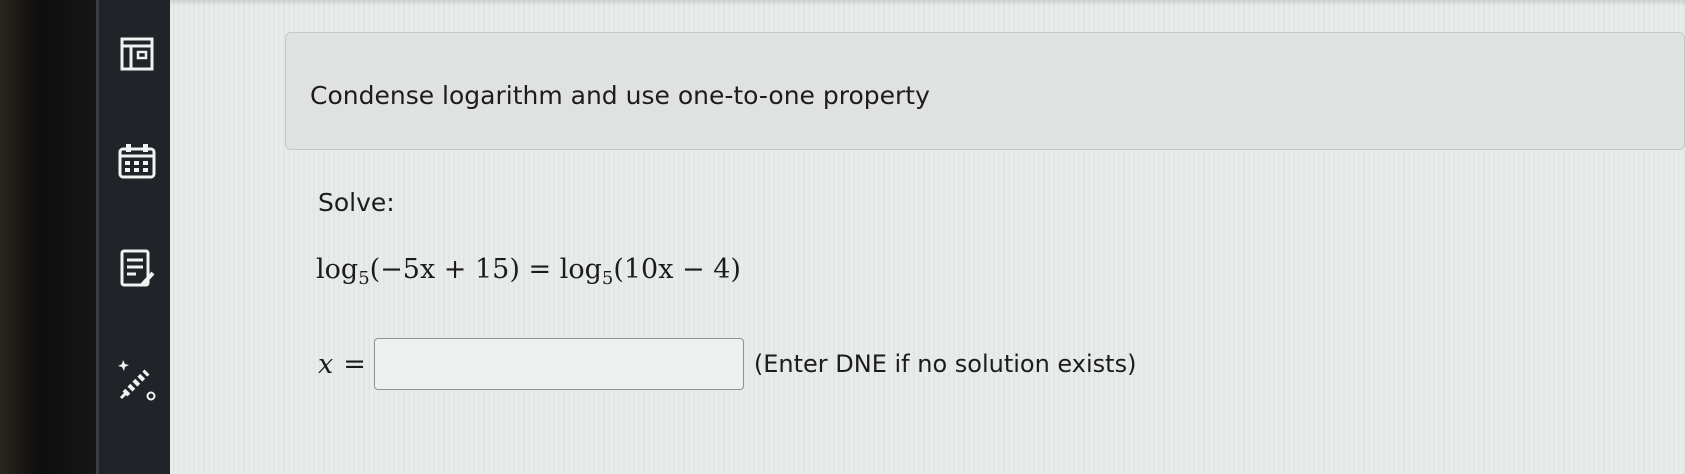 This screenshot has width=1685, height=474. Describe the element at coordinates (540, 269) in the screenshot. I see `equation-equals: =` at that location.